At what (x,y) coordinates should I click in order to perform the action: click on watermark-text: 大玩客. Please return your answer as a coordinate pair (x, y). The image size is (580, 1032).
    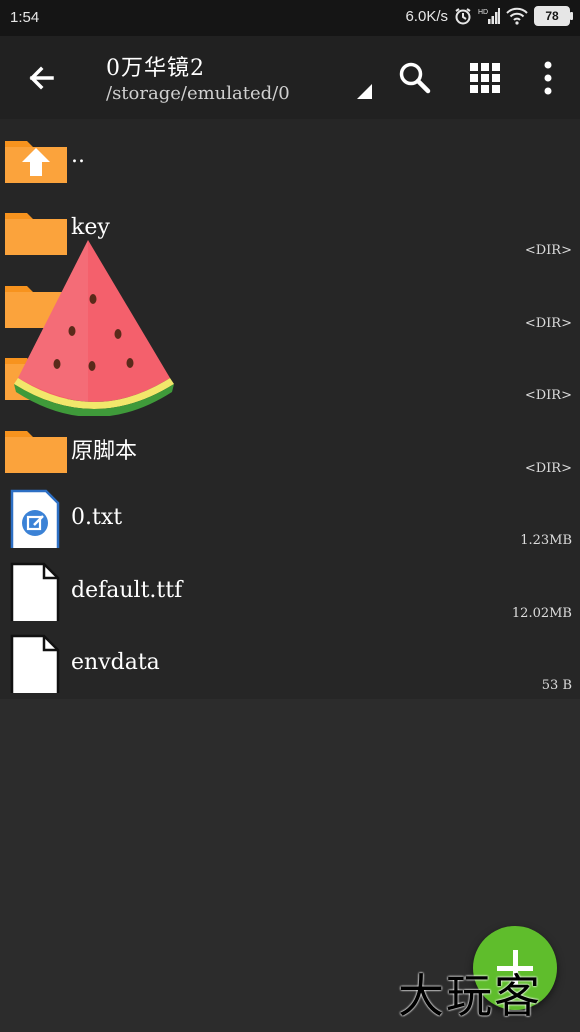
    Looking at the image, I should click on (470, 996).